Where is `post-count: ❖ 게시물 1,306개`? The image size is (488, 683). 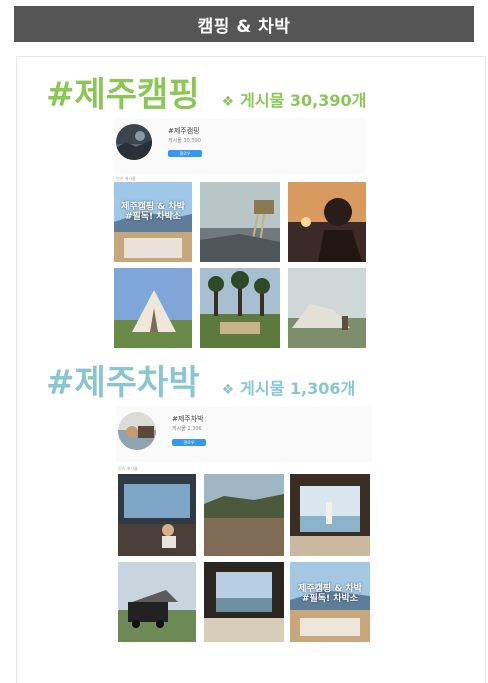
post-count: ❖ 게시물 1,306개 is located at coordinates (289, 387).